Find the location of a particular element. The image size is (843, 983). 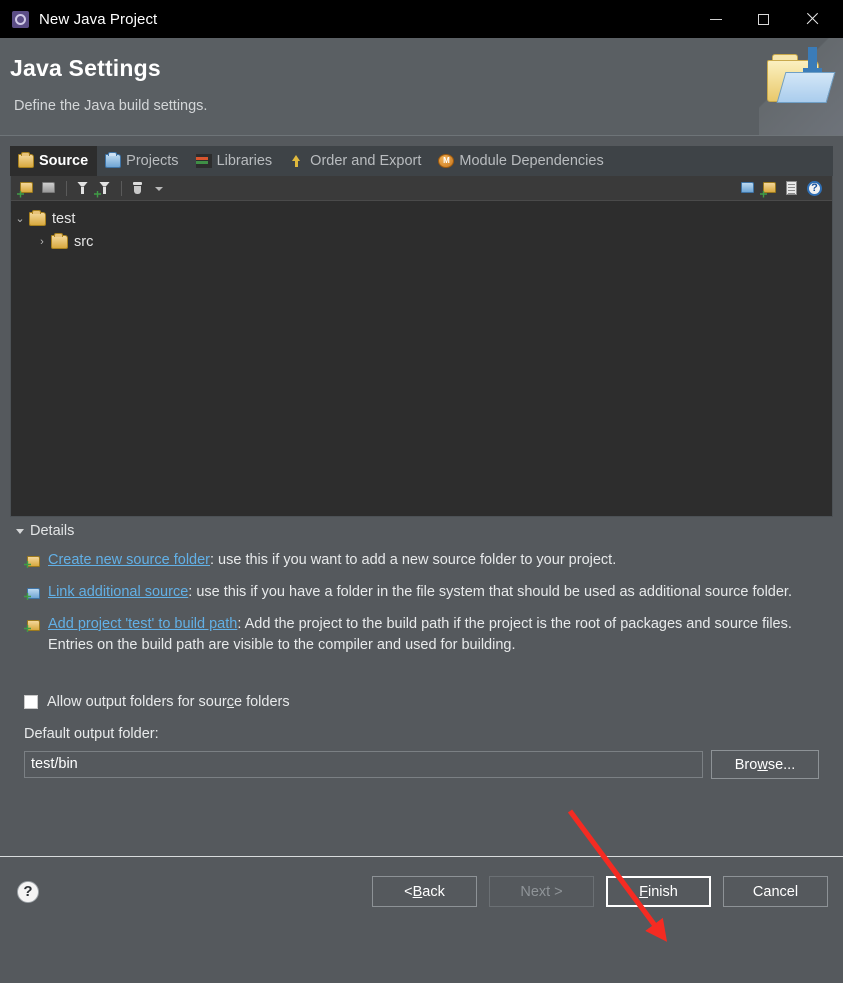

tab-order-and-export-label: Order and Export is located at coordinates (366, 161).